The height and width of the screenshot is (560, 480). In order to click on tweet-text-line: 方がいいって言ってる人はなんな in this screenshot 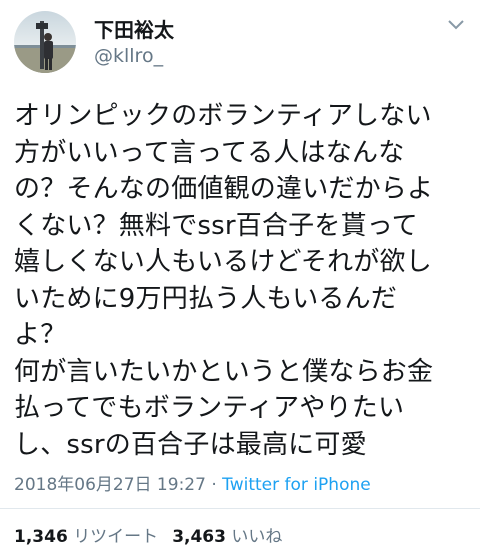, I will do `click(209, 152)`.